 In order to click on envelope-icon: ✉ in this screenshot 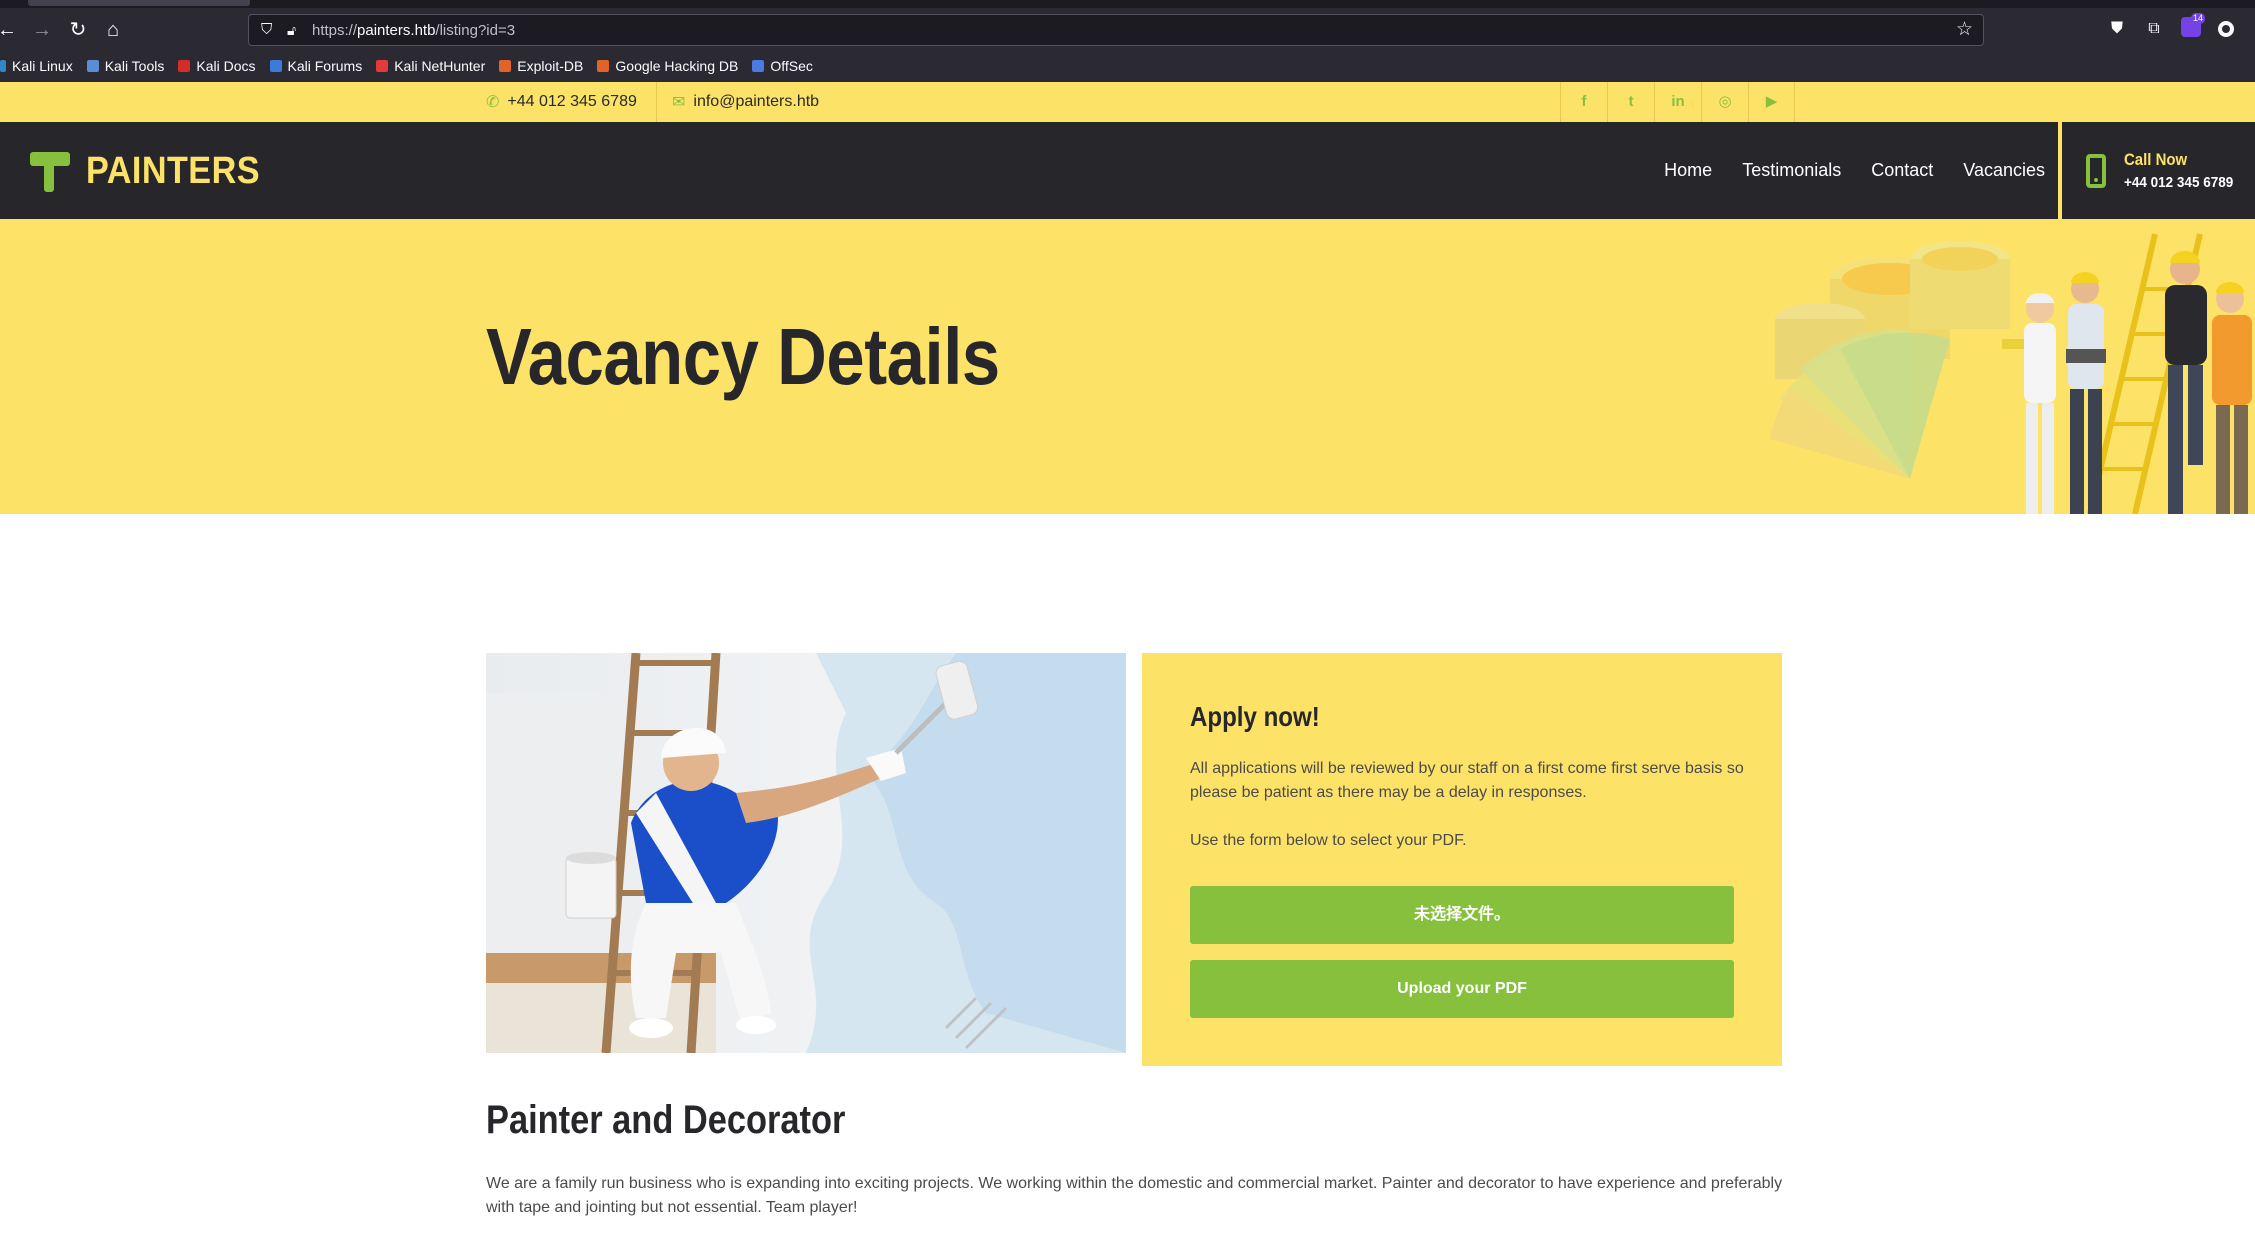, I will do `click(679, 102)`.